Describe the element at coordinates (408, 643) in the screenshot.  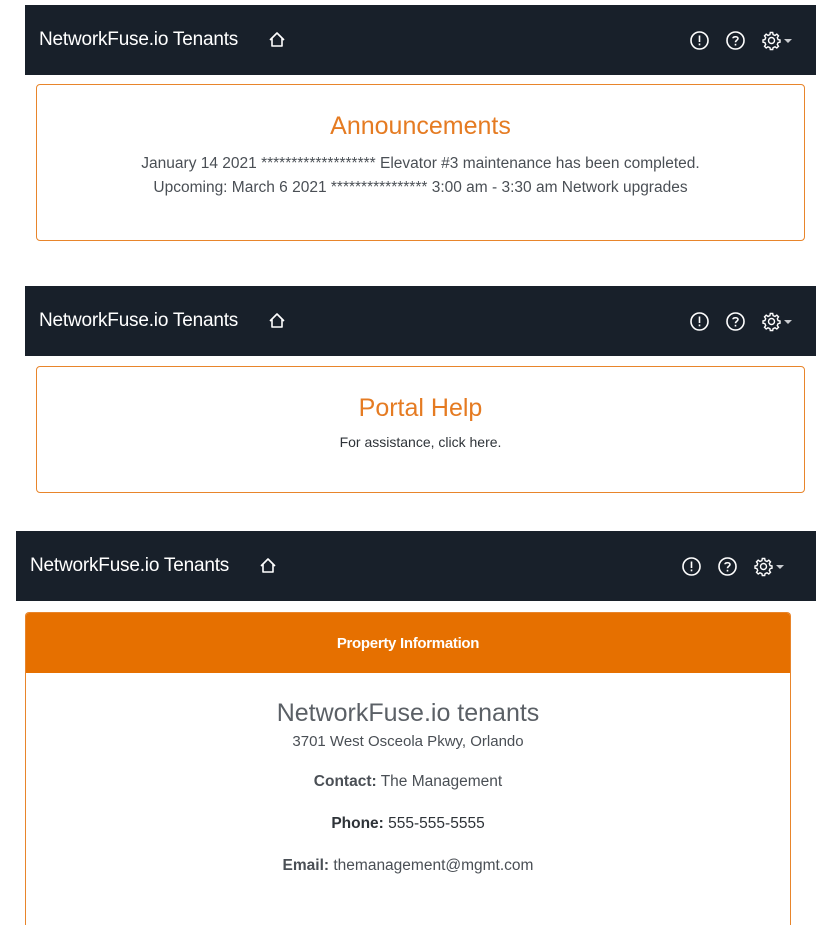
I see `property-info-header: Property Information` at that location.